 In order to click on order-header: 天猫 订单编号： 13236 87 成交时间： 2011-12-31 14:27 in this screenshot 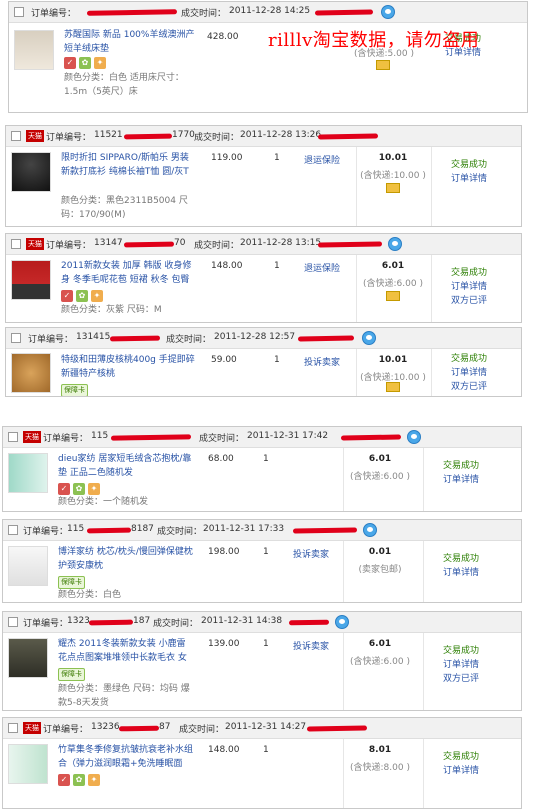, I will do `click(262, 728)`.